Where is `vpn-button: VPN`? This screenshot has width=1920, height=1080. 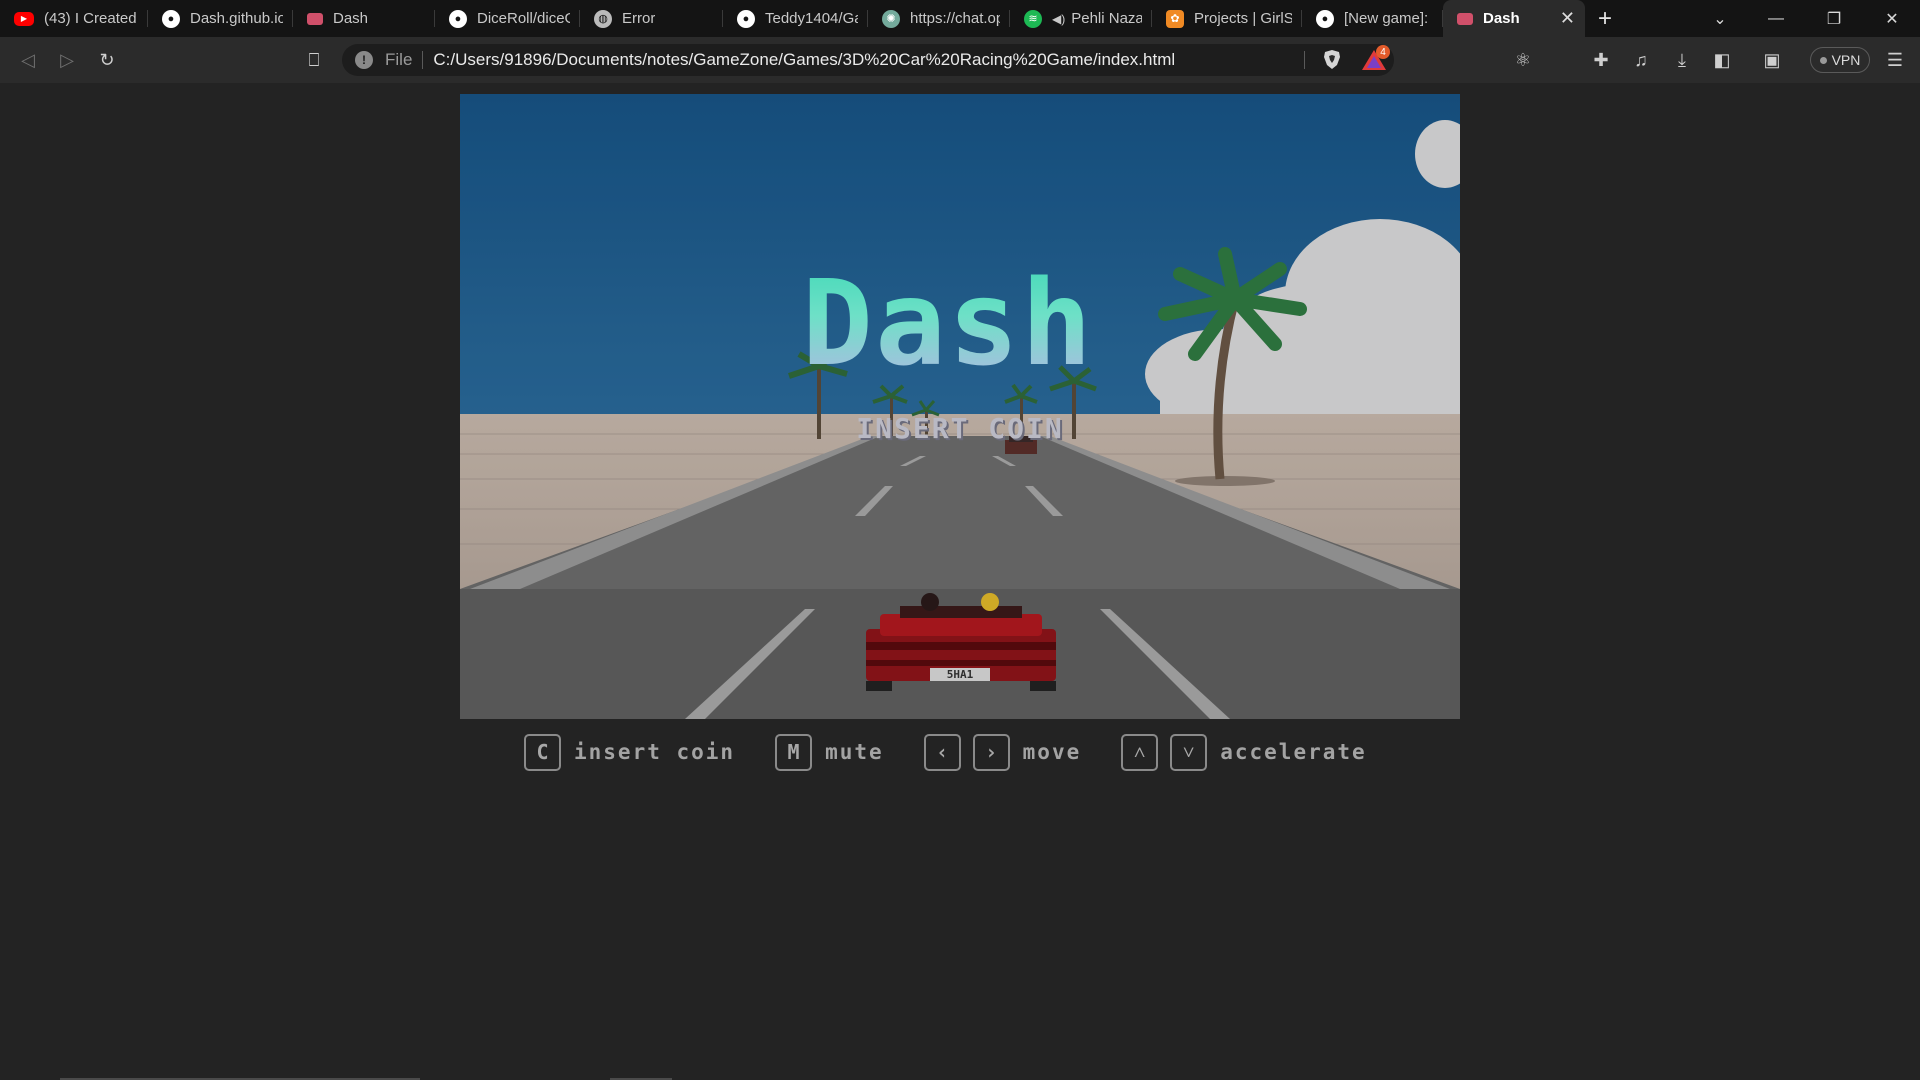
vpn-button: VPN is located at coordinates (1840, 60).